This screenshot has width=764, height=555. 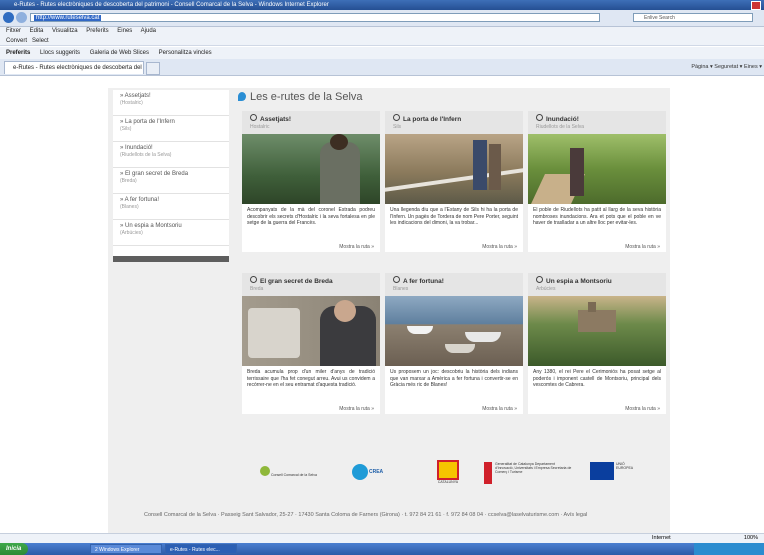 I want to click on card-title-text: Un espia a Montsoriu, so click(x=579, y=281).